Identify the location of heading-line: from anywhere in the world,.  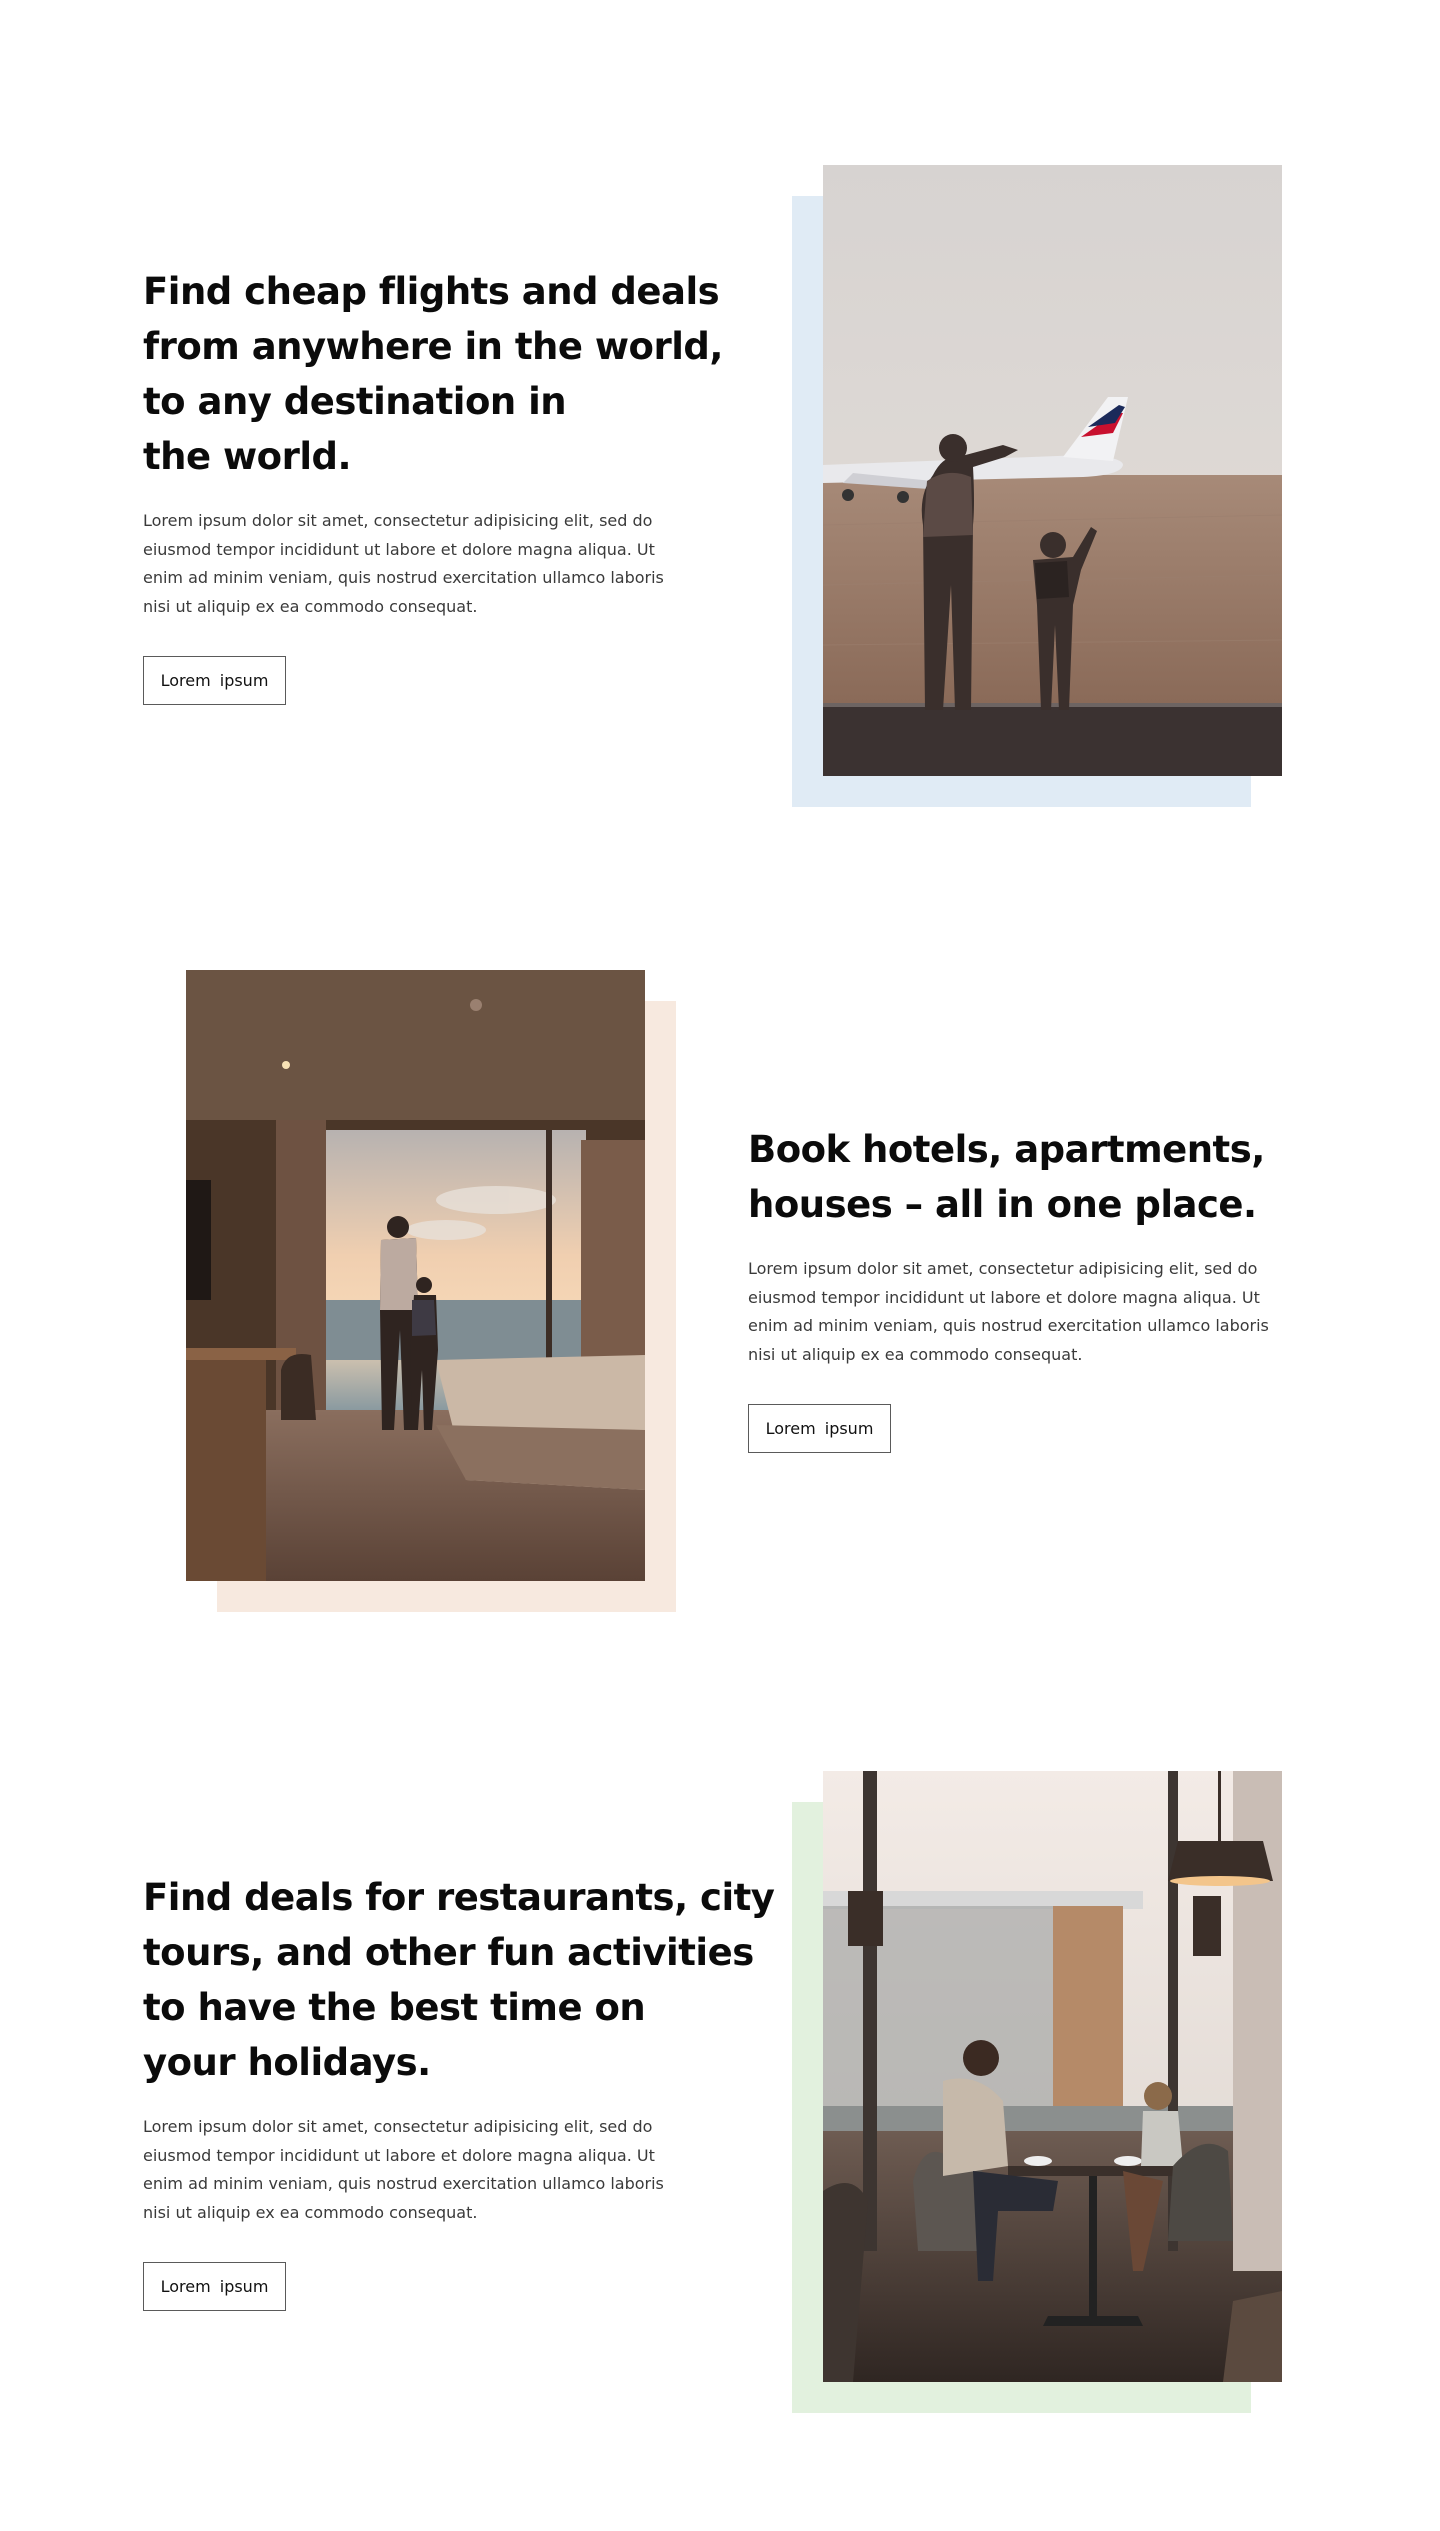
(433, 346).